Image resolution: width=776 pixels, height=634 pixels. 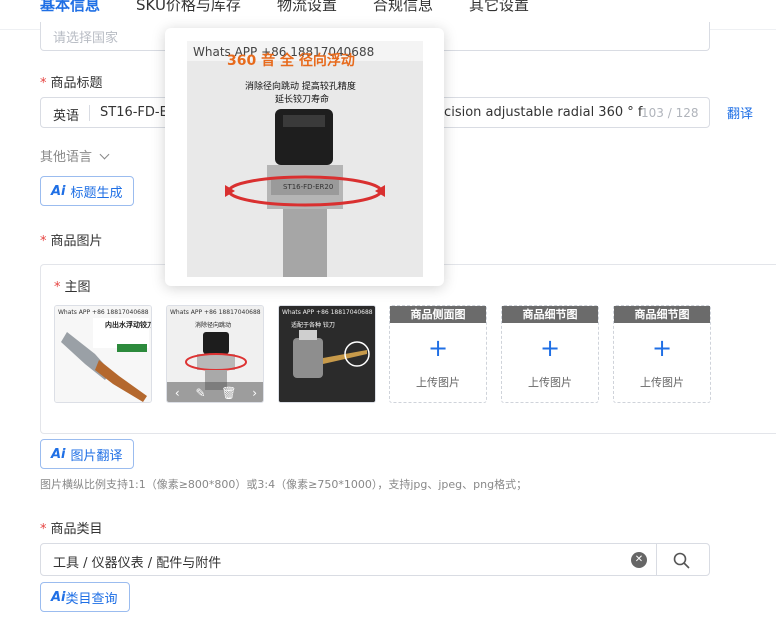 What do you see at coordinates (188, 7) in the screenshot?
I see `tab-sku-price-stock: SKU价格与库存` at bounding box center [188, 7].